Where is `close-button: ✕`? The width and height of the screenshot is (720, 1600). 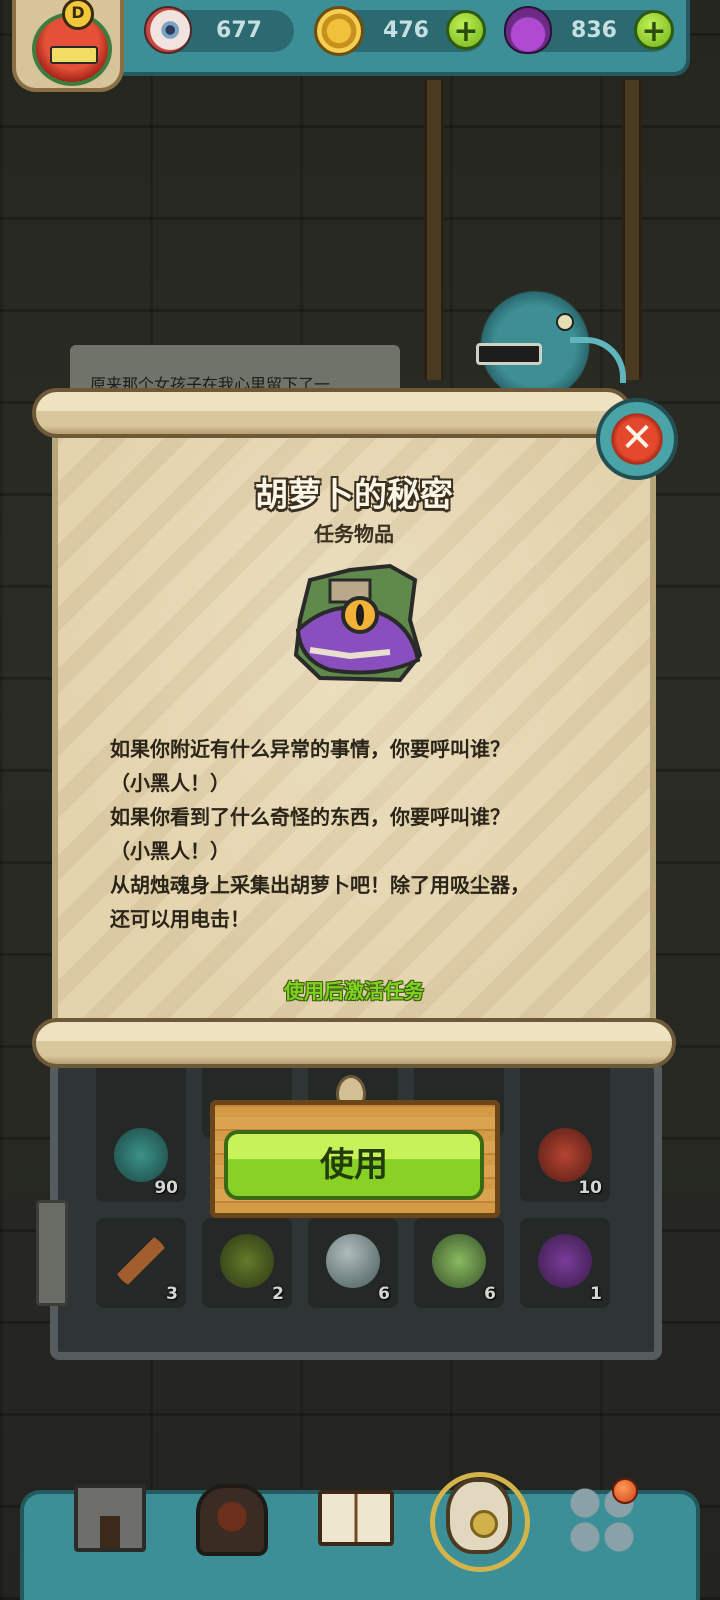 close-button: ✕ is located at coordinates (637, 439).